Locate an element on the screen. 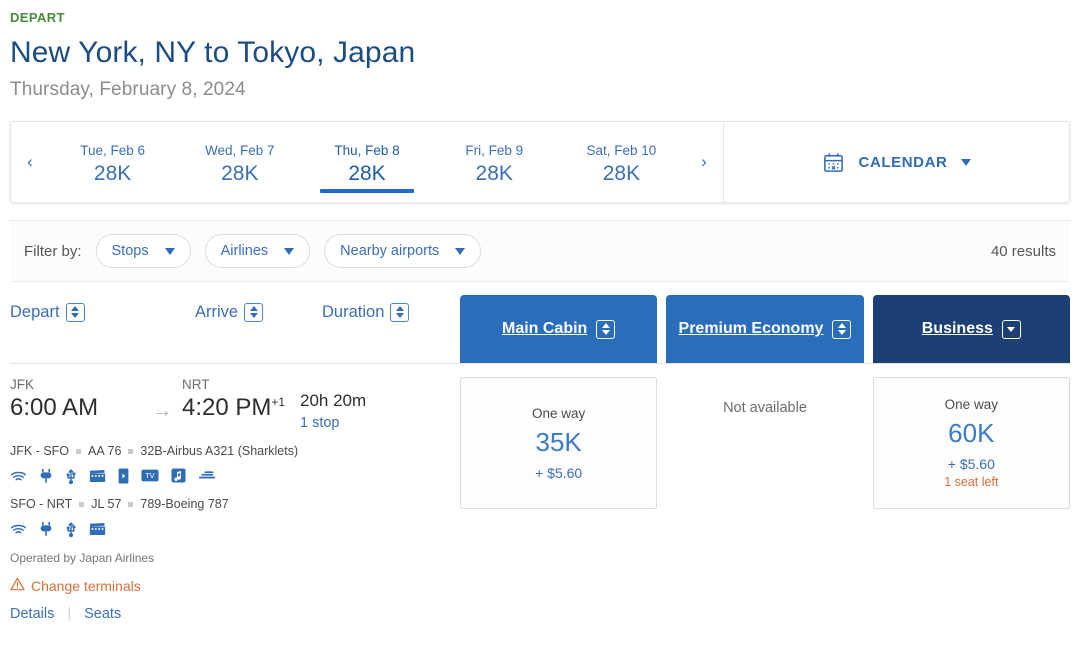 This screenshot has height=667, width=1080. tab-business-label: Business is located at coordinates (957, 328).